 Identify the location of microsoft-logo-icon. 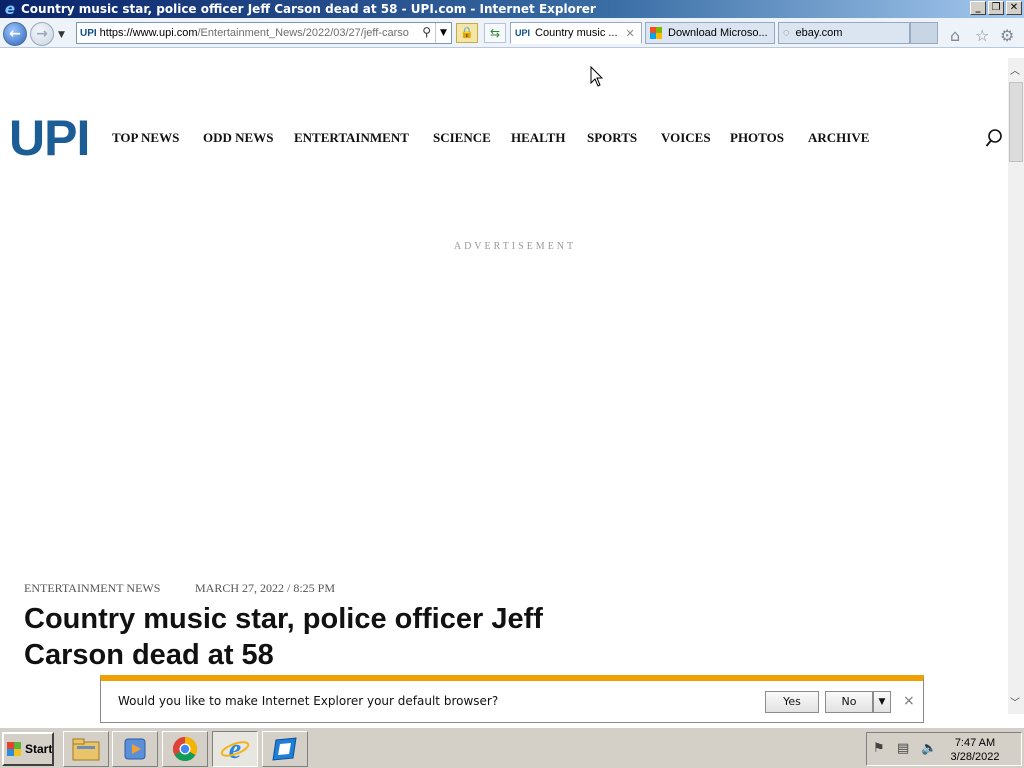
(656, 33).